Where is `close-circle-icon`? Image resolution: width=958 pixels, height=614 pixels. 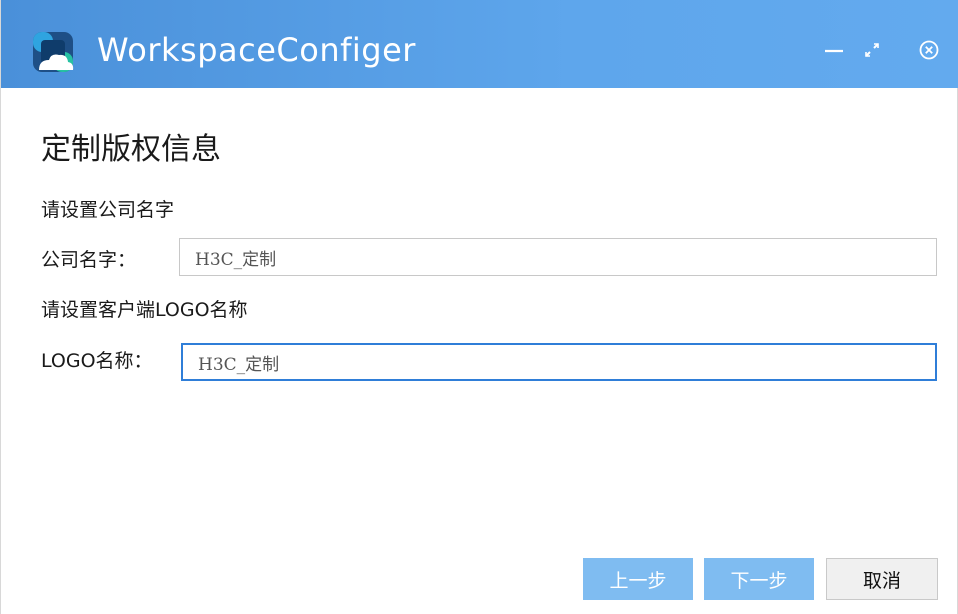
close-circle-icon is located at coordinates (929, 50).